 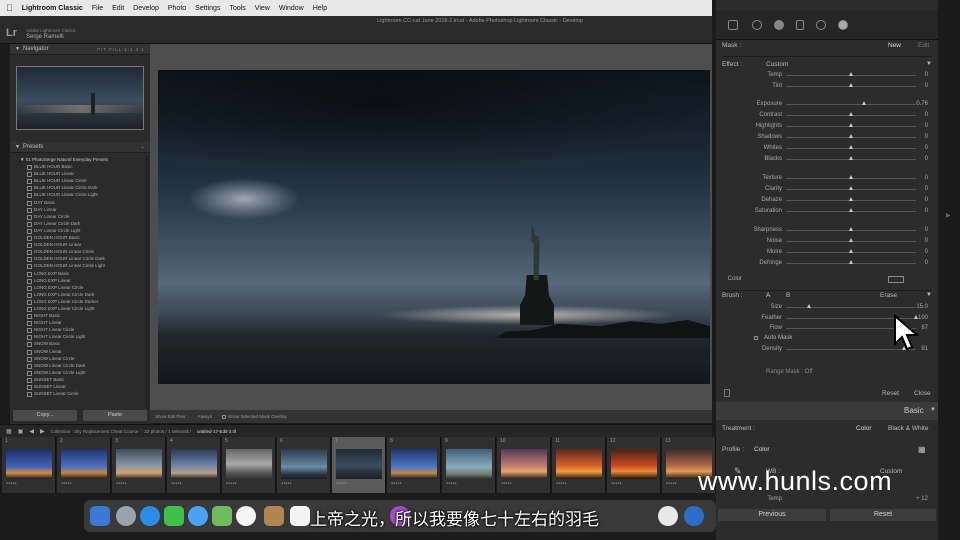 What do you see at coordinates (733, 25) in the screenshot?
I see `crop-tool-icon` at bounding box center [733, 25].